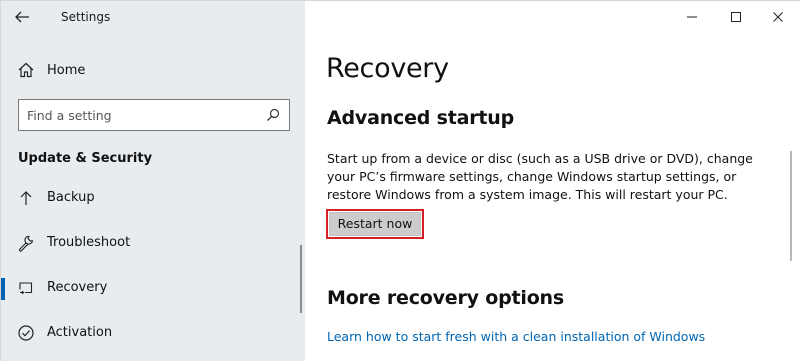 The image size is (800, 361). I want to click on check-circle-icon, so click(26, 333).